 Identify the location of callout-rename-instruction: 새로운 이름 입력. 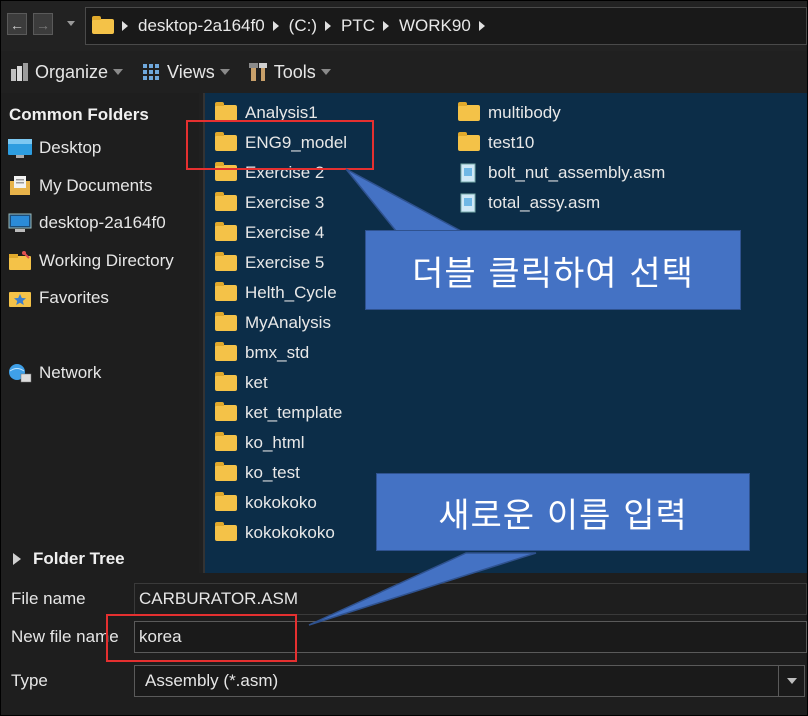
(563, 512).